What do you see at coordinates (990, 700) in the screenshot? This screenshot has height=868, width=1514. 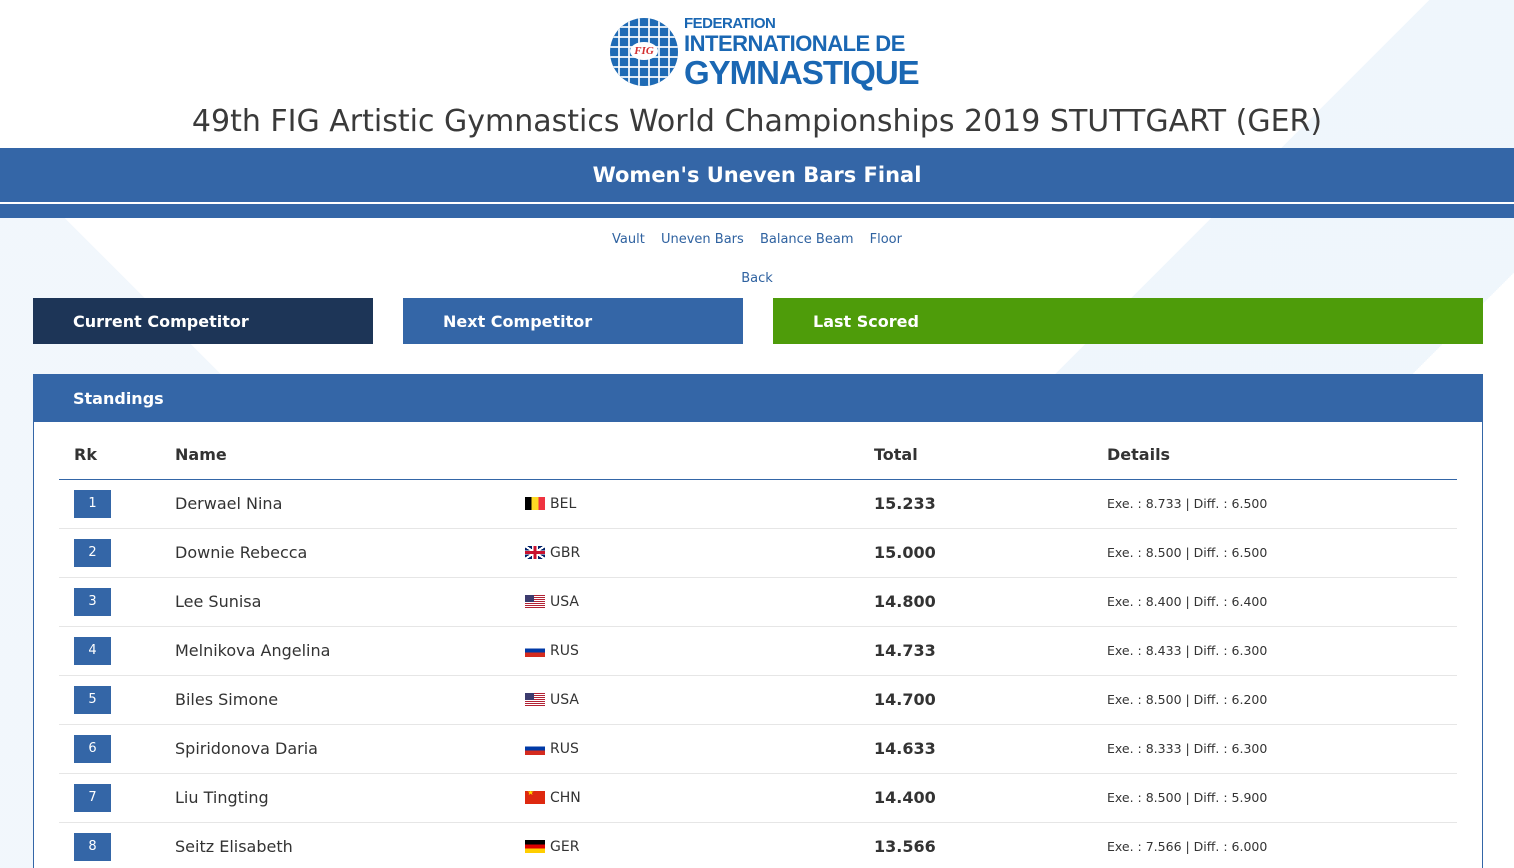 I see `total-score: 14.700` at bounding box center [990, 700].